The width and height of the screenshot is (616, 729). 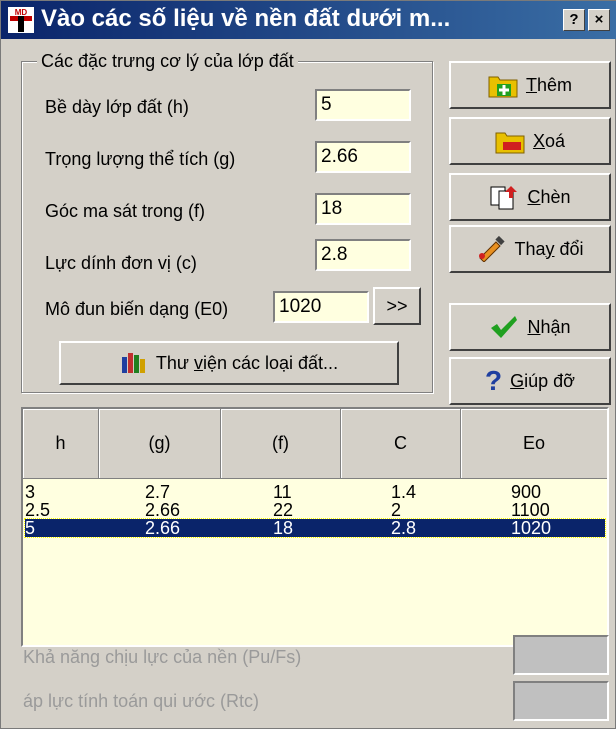 I want to click on close-button: ×, so click(x=599, y=20).